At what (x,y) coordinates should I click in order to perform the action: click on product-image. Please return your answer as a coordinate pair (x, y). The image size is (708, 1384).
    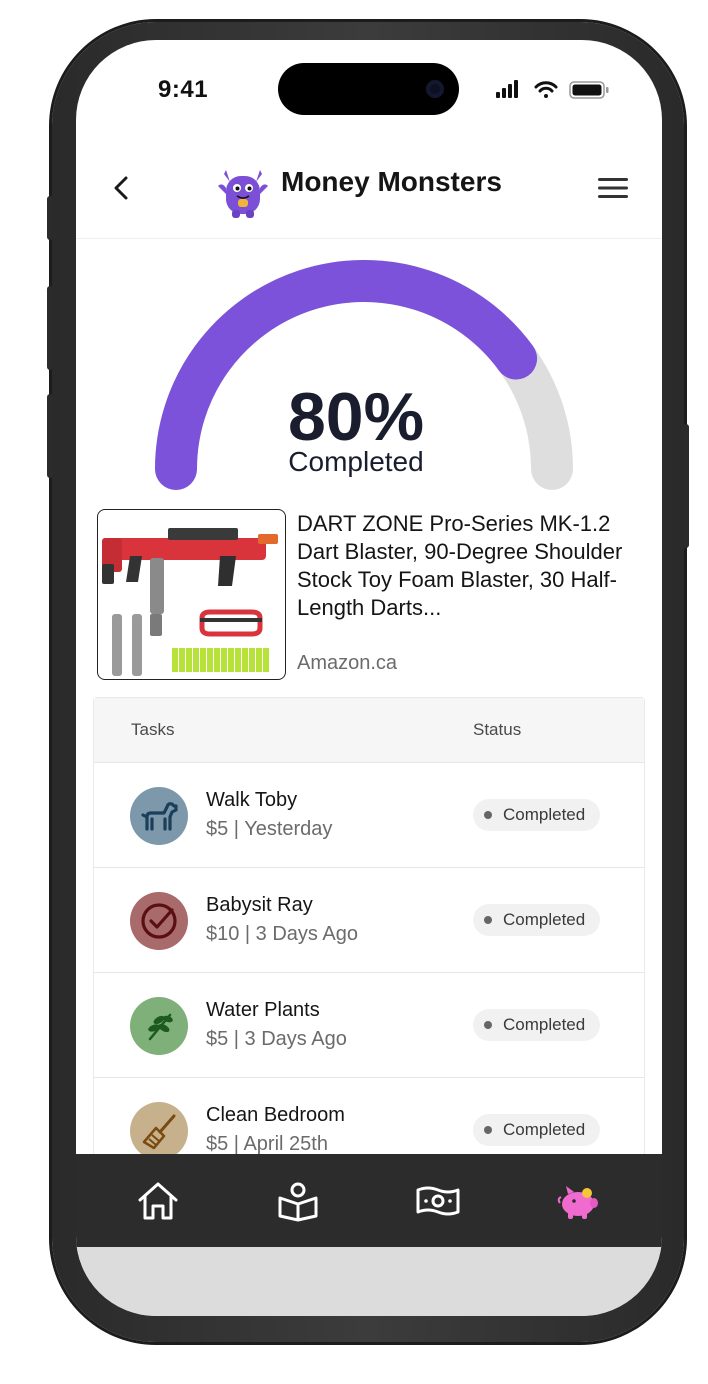
    Looking at the image, I should click on (191, 594).